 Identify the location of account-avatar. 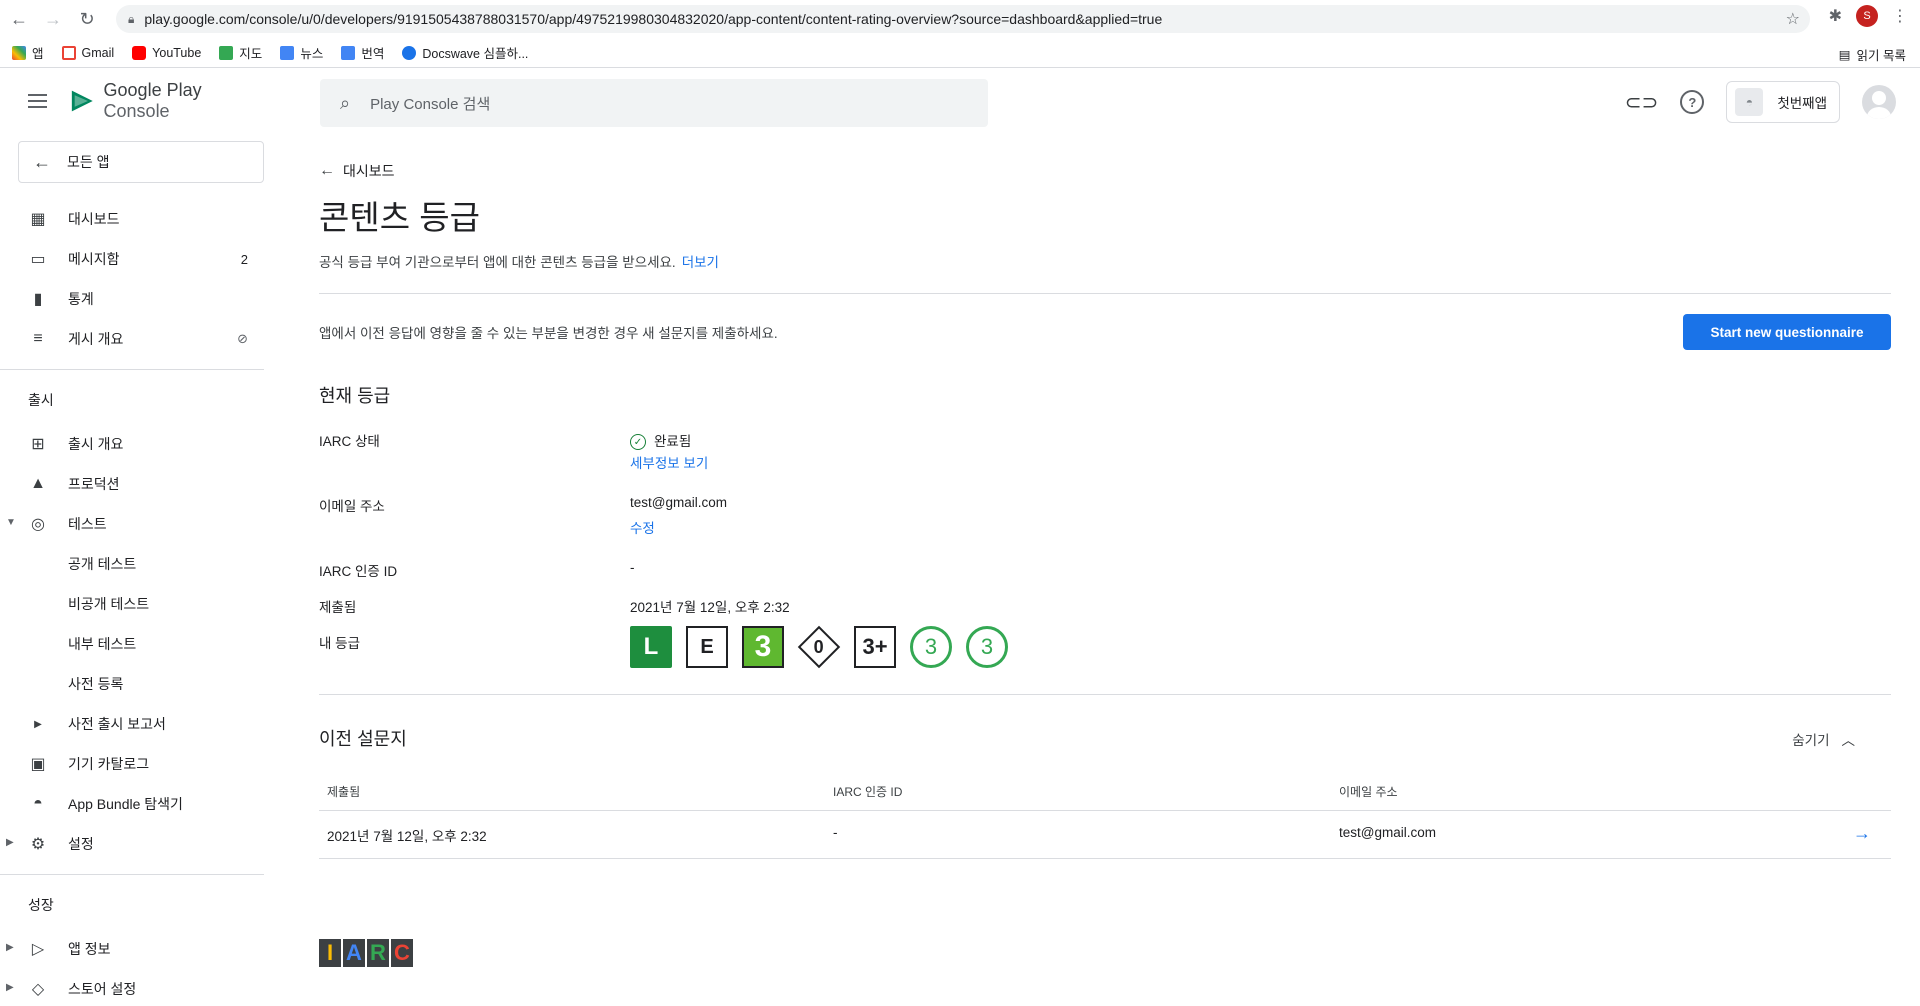
(1879, 102).